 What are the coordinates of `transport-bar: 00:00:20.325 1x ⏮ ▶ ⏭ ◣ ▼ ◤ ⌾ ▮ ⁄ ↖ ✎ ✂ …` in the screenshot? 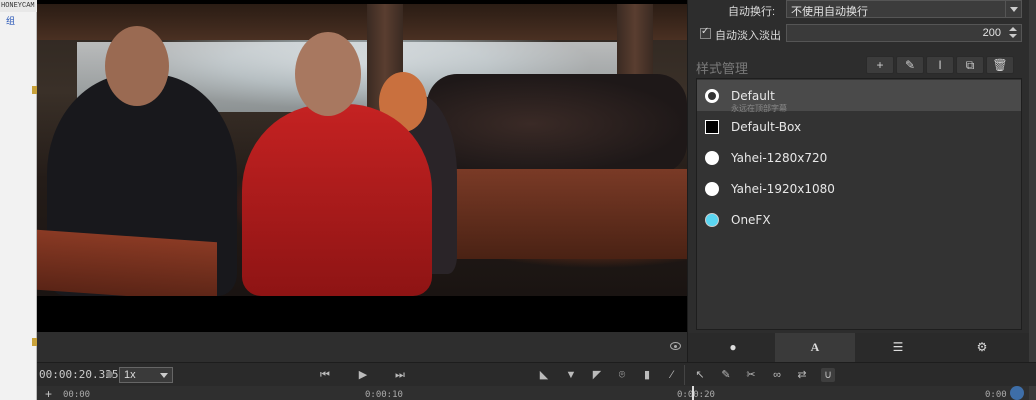 It's located at (536, 374).